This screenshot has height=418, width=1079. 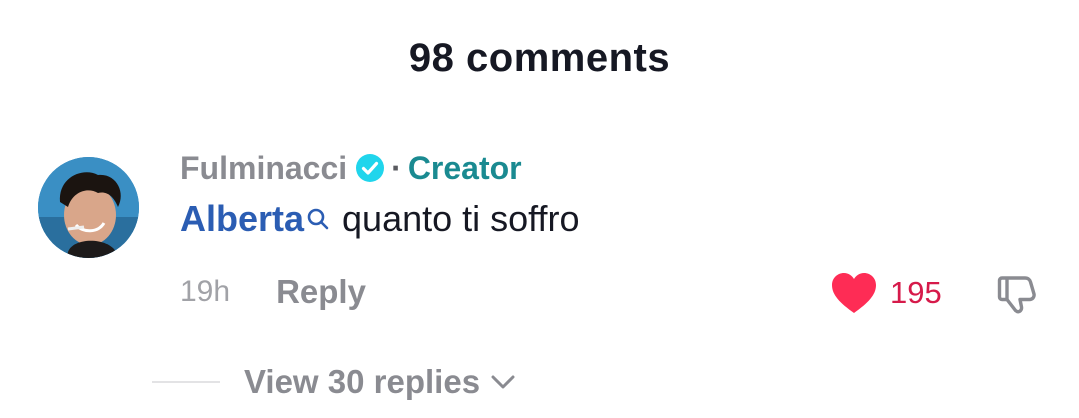 What do you see at coordinates (205, 291) in the screenshot?
I see `comment-timestamp: 19h` at bounding box center [205, 291].